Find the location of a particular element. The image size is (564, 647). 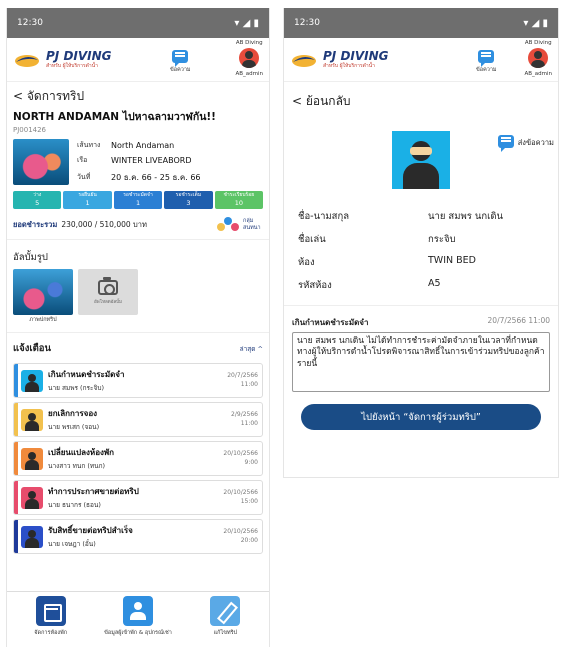

stat-pending-deposit: รอชำระมัดจำ 1 is located at coordinates (138, 200).